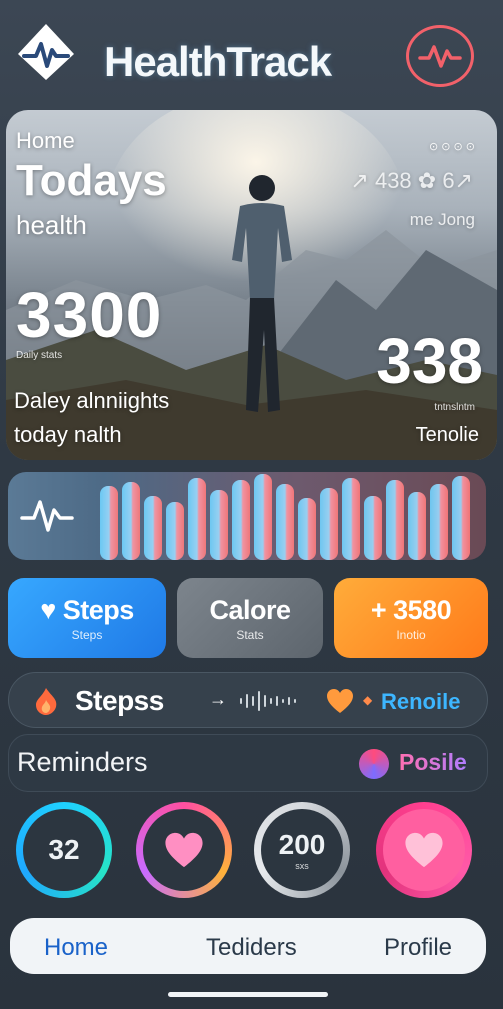 This screenshot has height=1009, width=503. Describe the element at coordinates (46, 52) in the screenshot. I see `heart-pulse-icon` at that location.